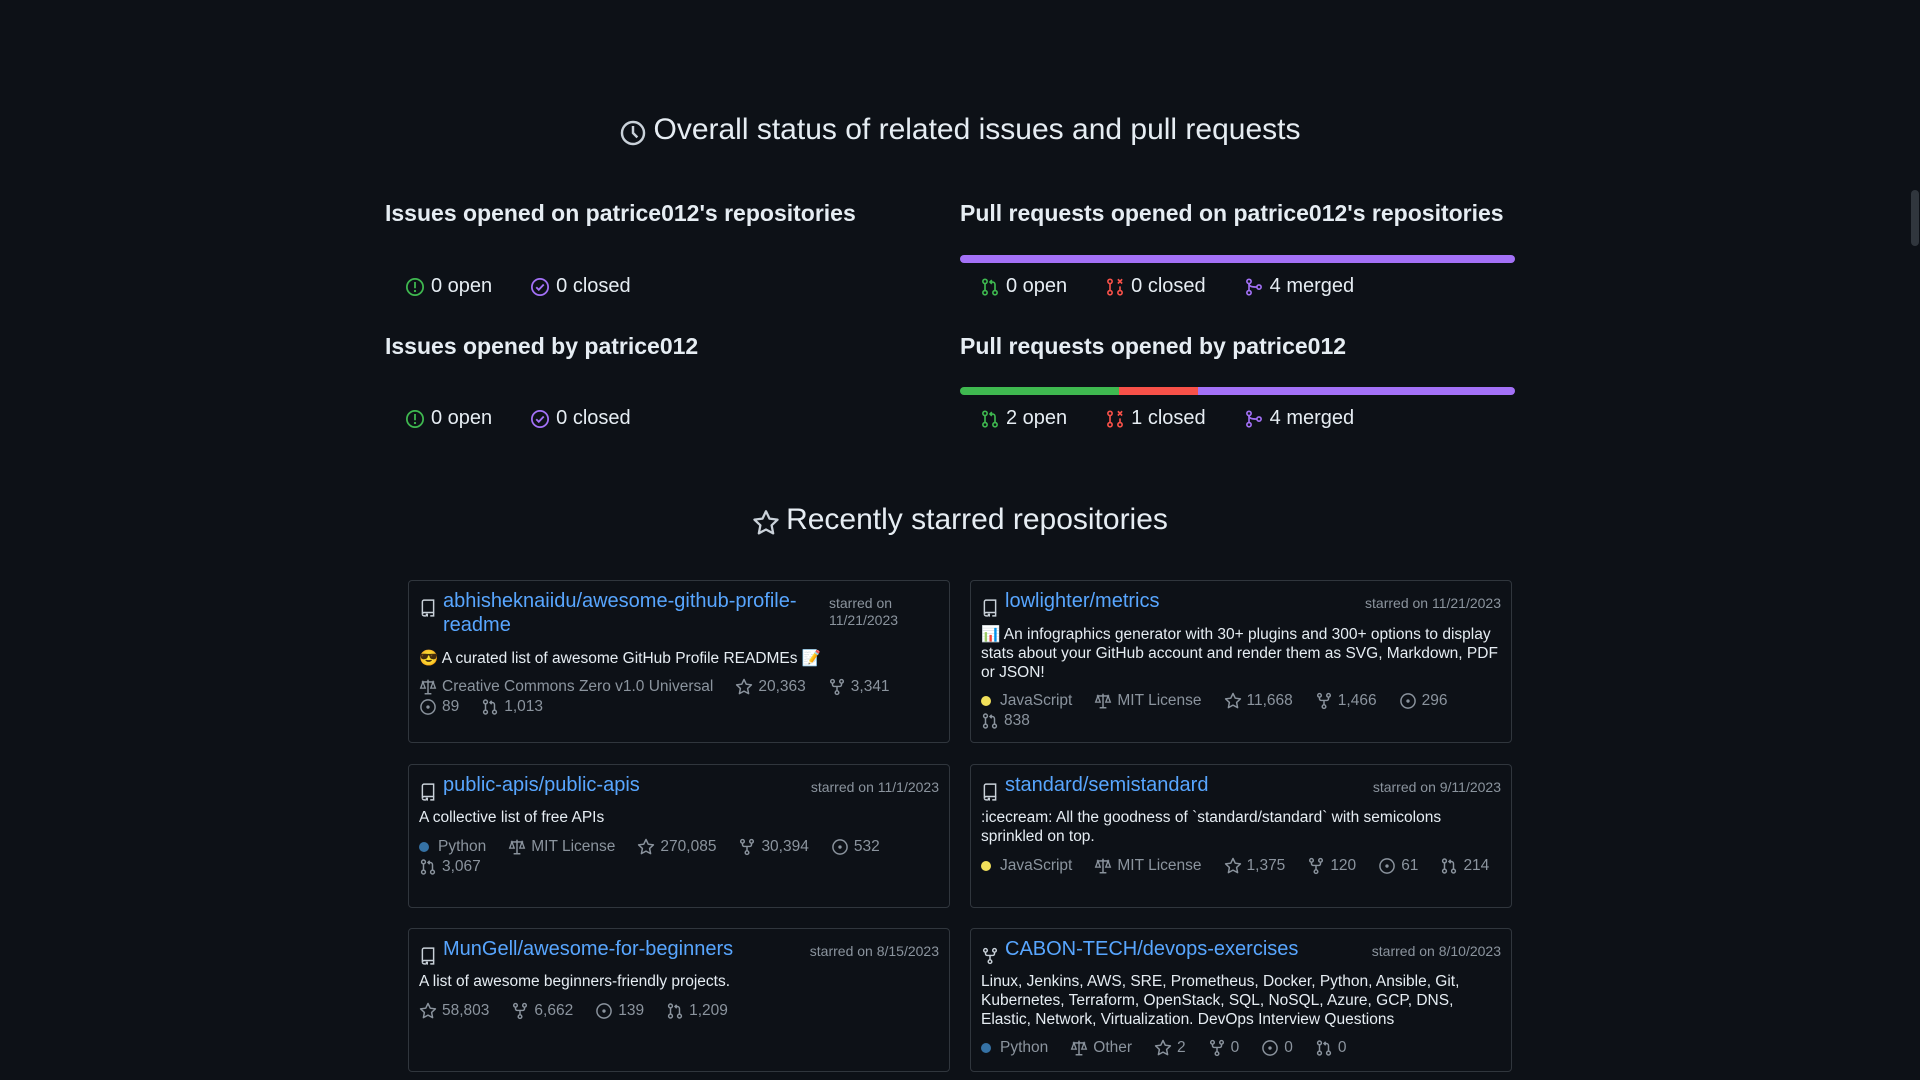  Describe the element at coordinates (1915, 218) in the screenshot. I see `scrollbar-thumb` at that location.